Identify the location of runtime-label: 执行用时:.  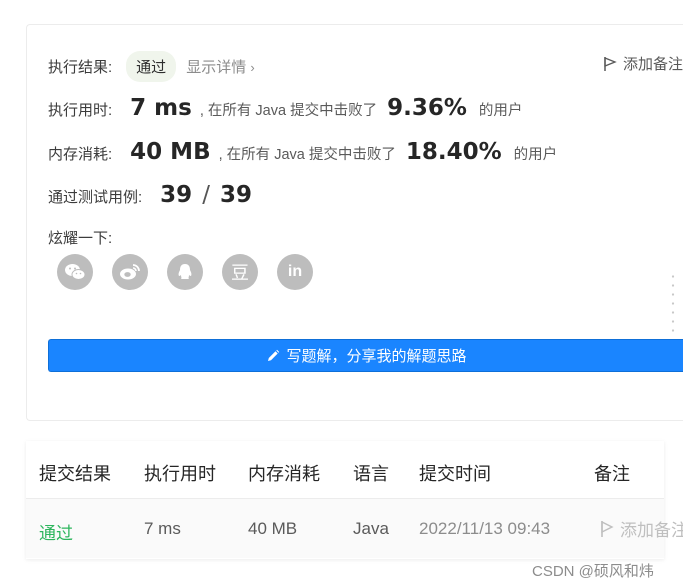
(80, 110).